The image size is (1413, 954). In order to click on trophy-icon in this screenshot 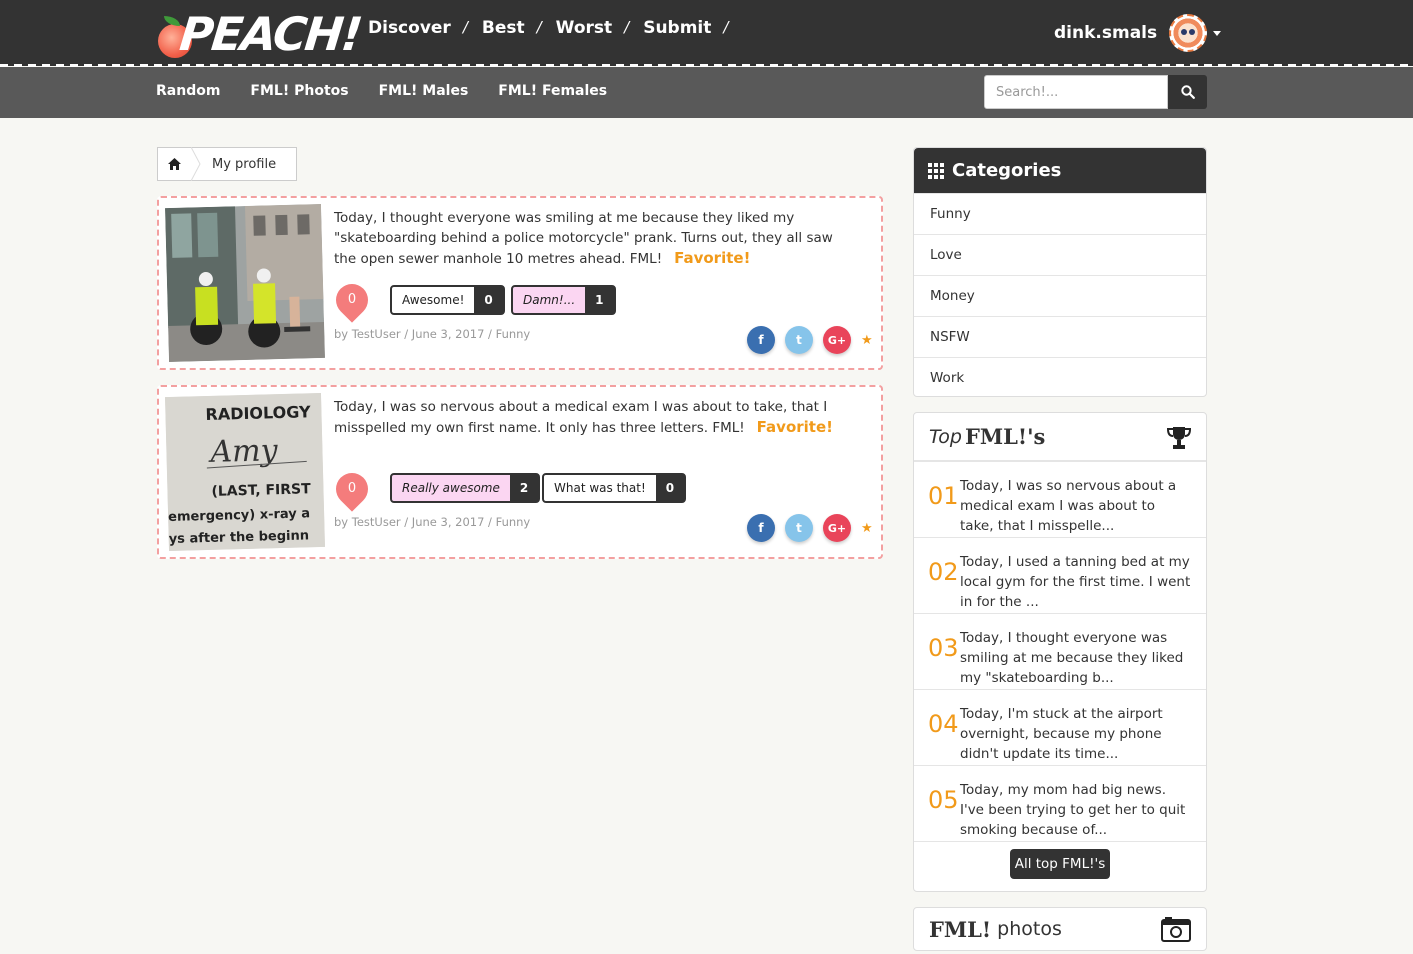, I will do `click(1179, 438)`.